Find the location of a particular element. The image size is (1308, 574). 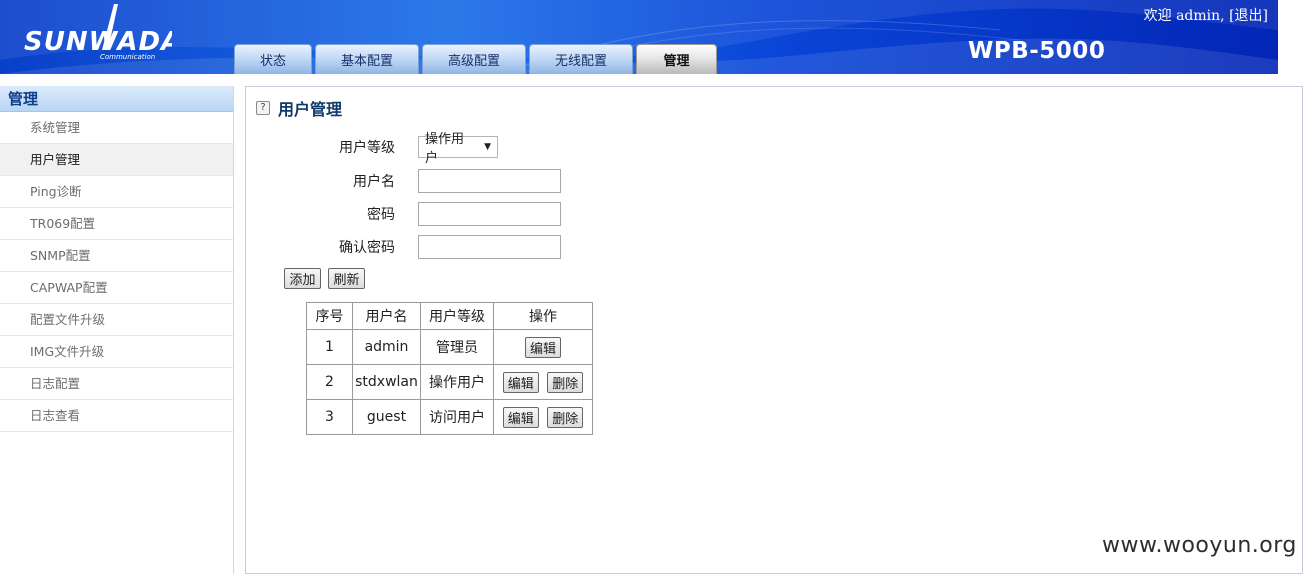

confirm-password-label: 确认密码 is located at coordinates (367, 248).